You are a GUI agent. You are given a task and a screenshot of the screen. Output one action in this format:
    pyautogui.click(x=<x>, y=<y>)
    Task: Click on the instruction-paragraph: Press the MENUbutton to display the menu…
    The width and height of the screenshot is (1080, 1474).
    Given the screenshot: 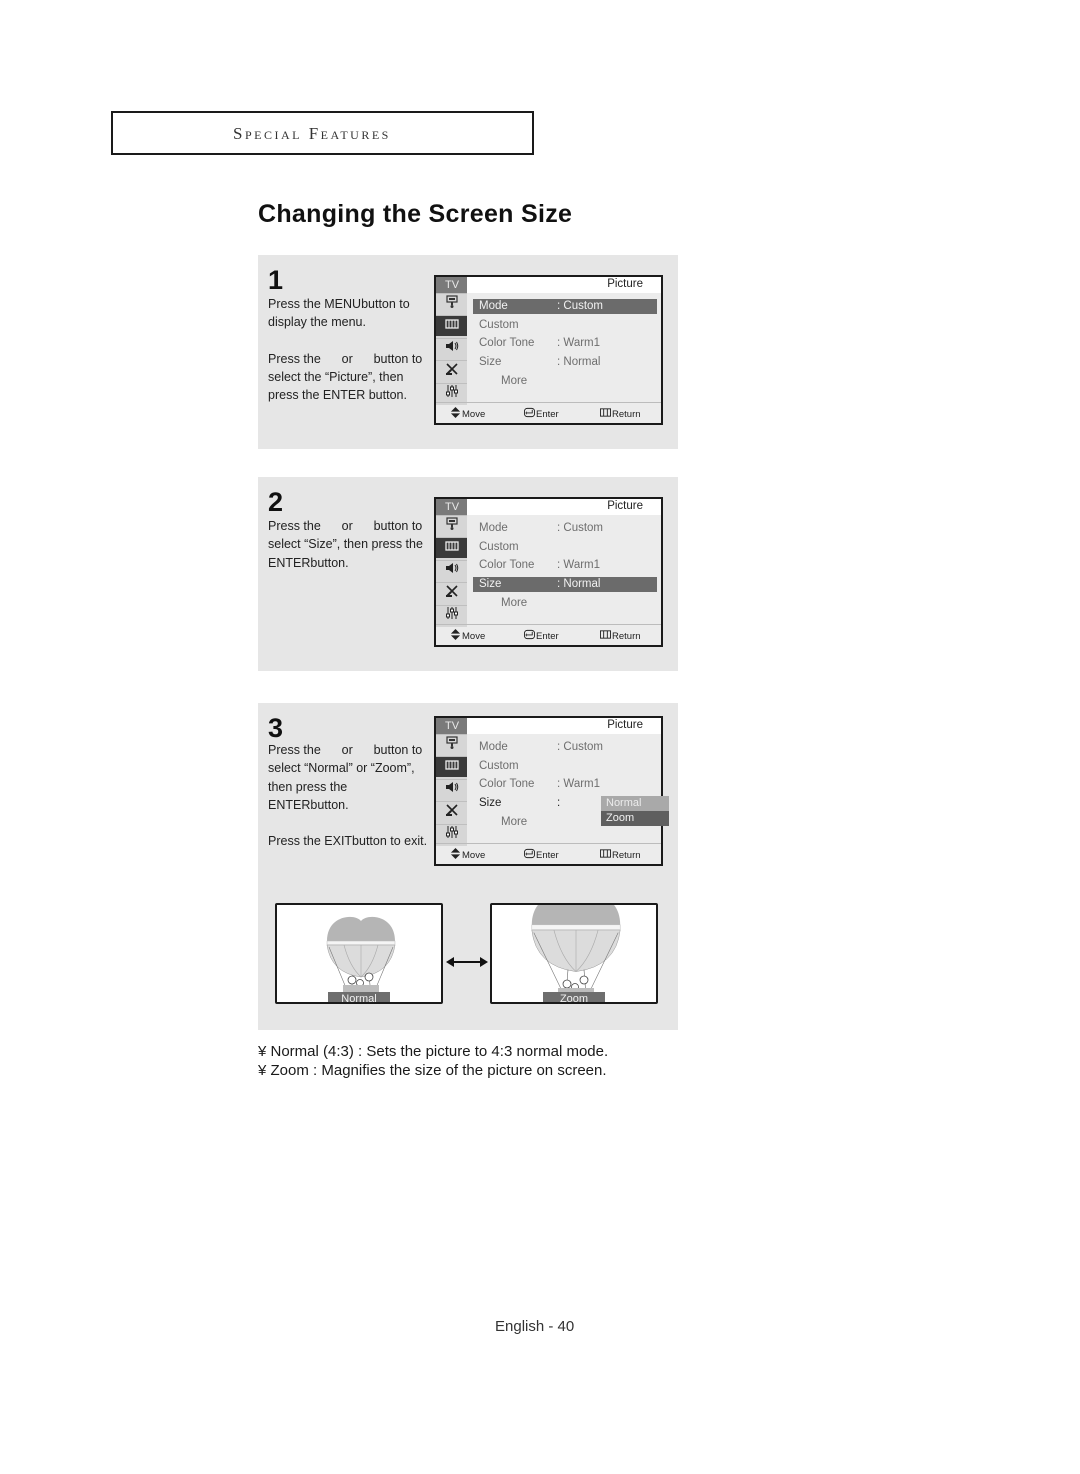 What is the action you would take?
    pyautogui.click(x=339, y=313)
    